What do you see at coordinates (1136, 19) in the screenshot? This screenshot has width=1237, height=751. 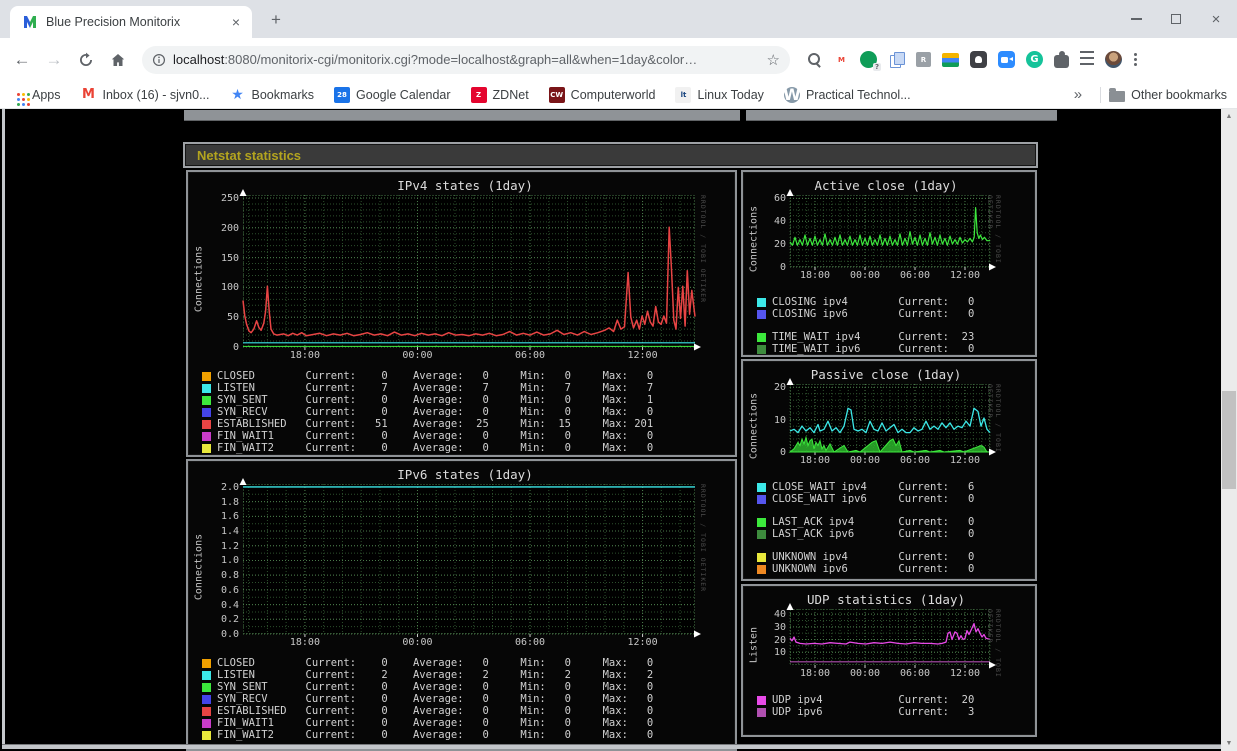 I see `window-minimize-button` at bounding box center [1136, 19].